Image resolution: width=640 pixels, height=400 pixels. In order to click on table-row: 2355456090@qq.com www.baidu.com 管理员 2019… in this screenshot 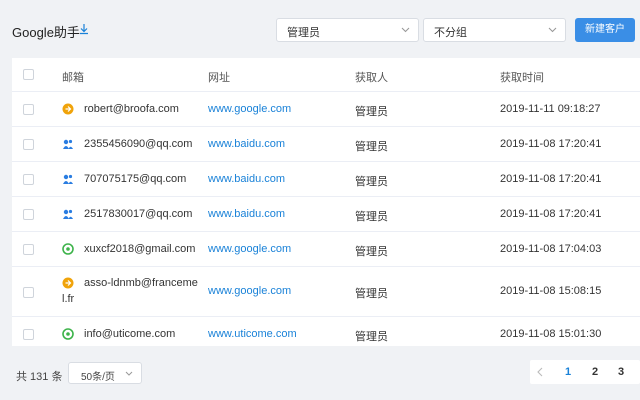, I will do `click(326, 144)`.